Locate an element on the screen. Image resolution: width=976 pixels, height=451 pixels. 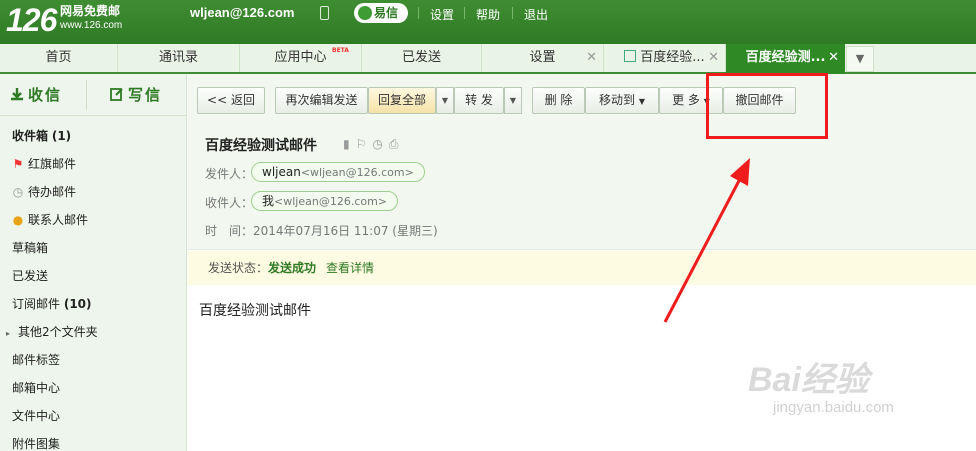
baidu-watermark-logo: Bai经验 is located at coordinates (808, 380).